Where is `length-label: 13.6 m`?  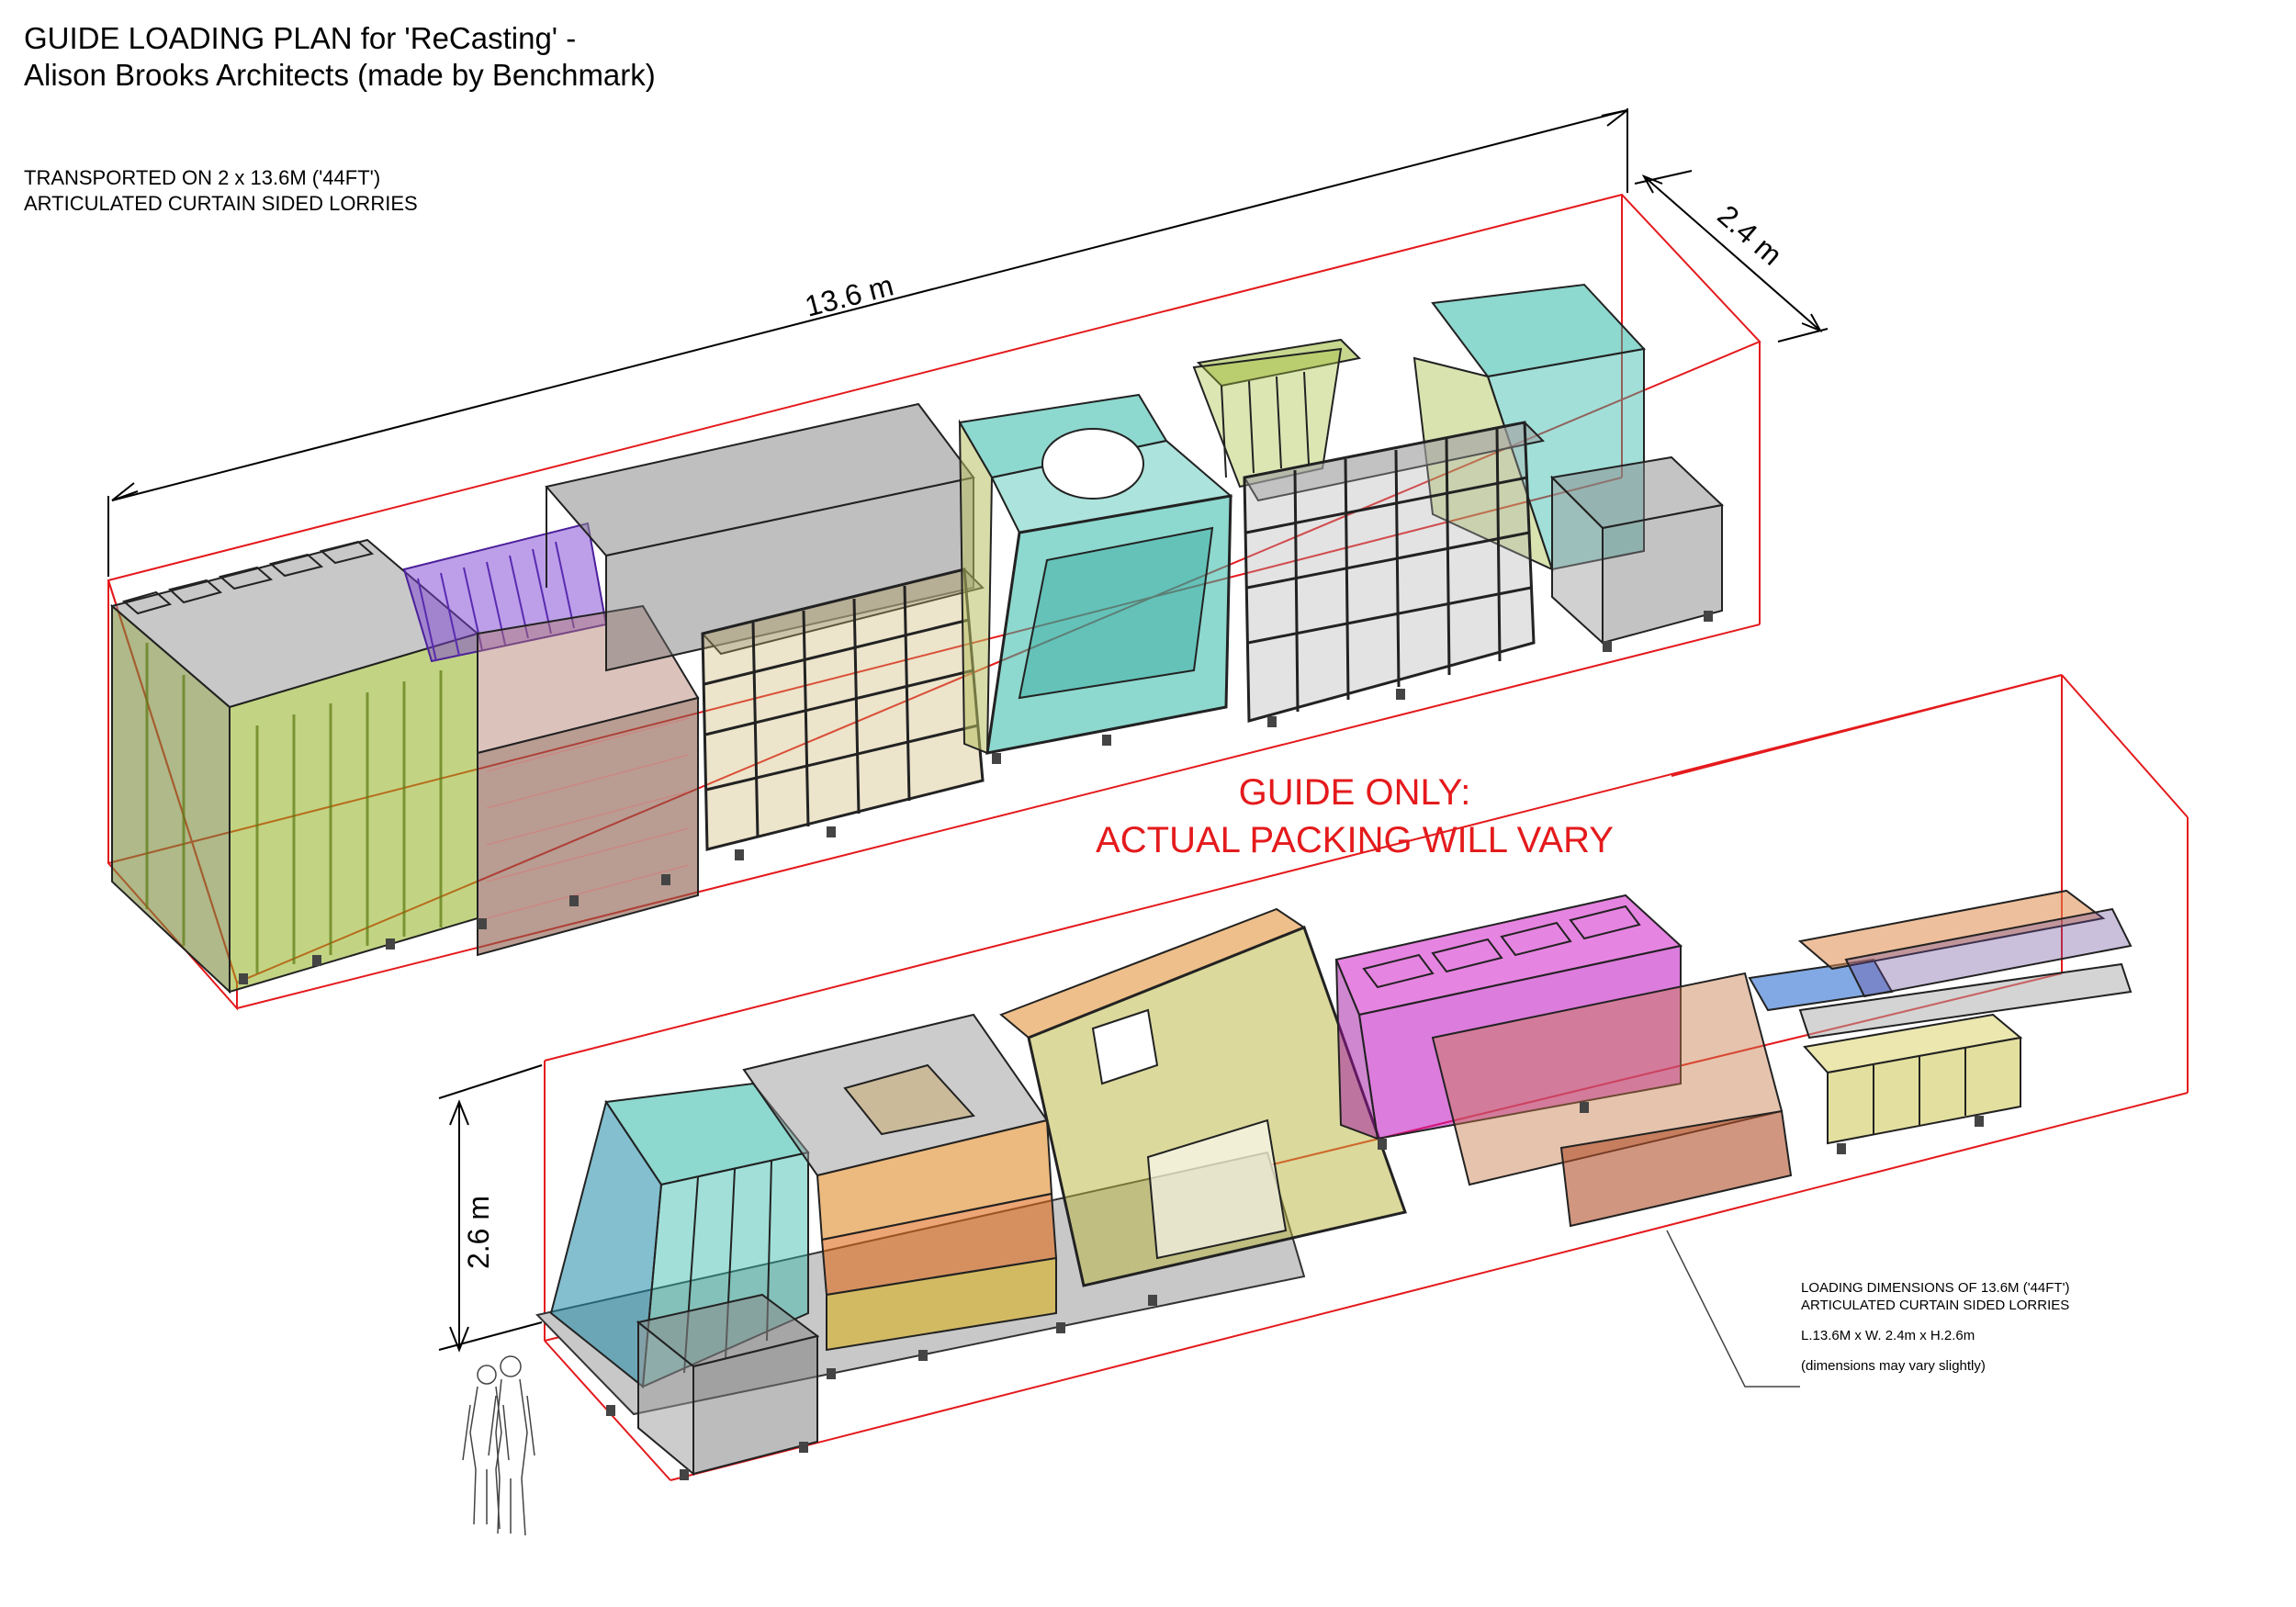 length-label: 13.6 m is located at coordinates (849, 295).